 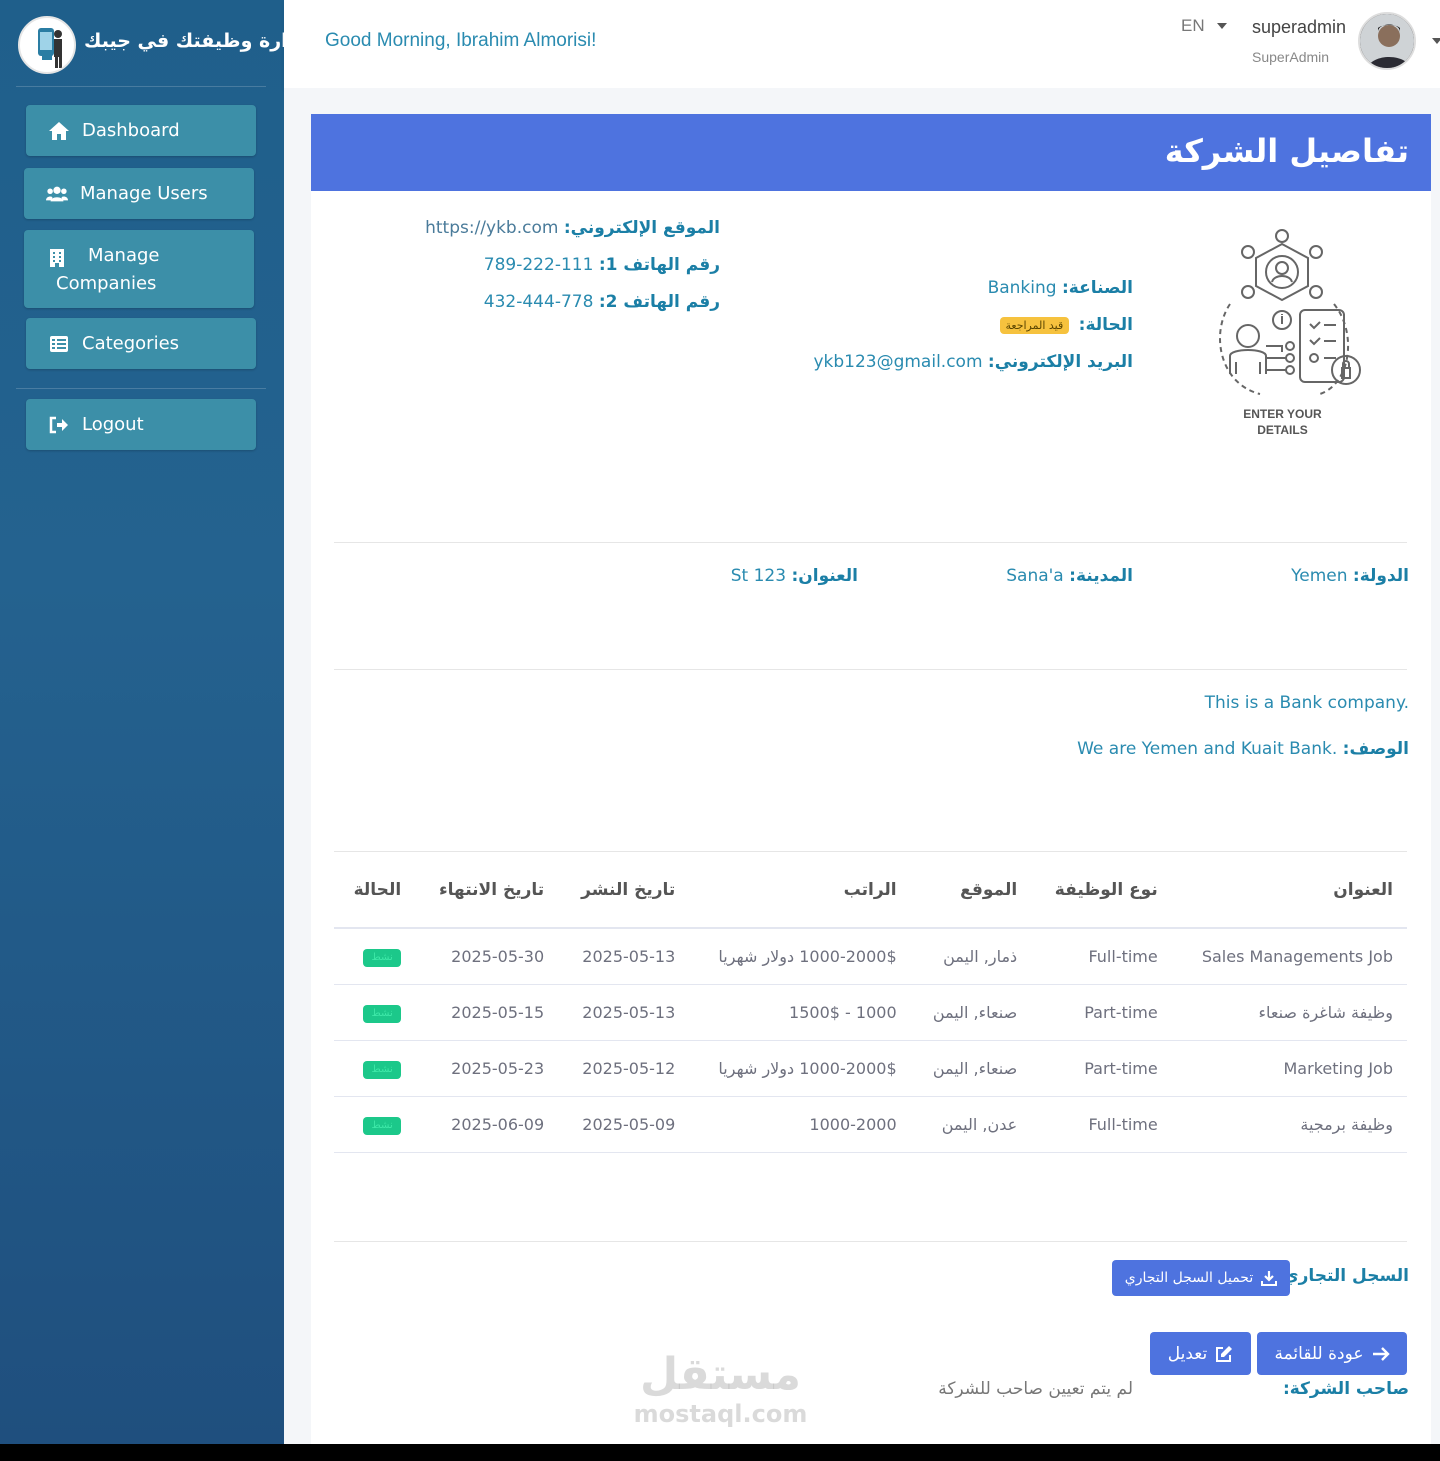 What do you see at coordinates (1066, 325) in the screenshot?
I see `status-field: الحالة: قيد المراجعة` at bounding box center [1066, 325].